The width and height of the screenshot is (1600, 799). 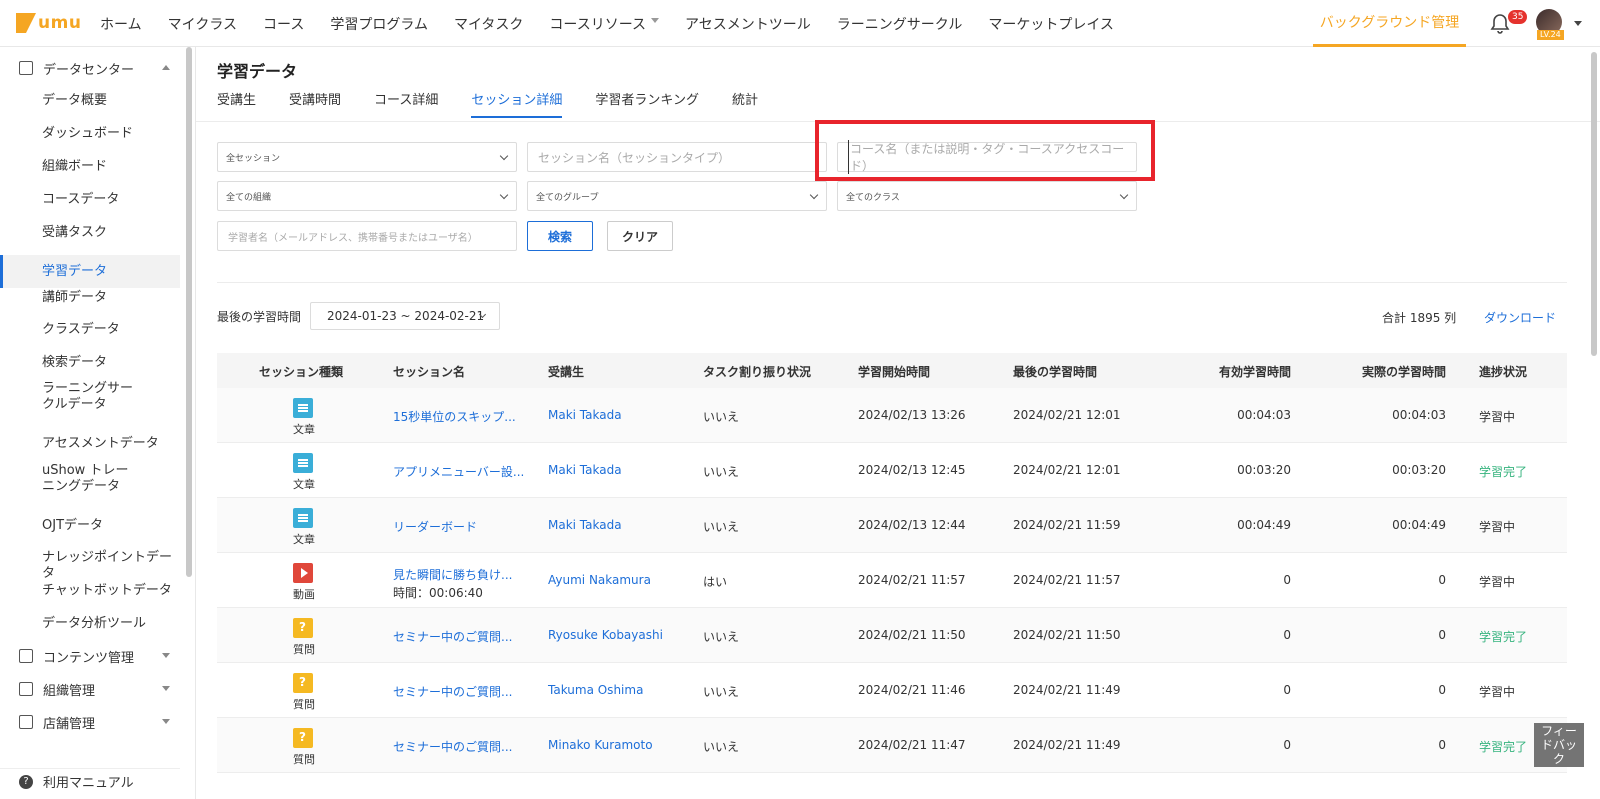 What do you see at coordinates (517, 104) in the screenshot?
I see `tab-3: セッション詳細` at bounding box center [517, 104].